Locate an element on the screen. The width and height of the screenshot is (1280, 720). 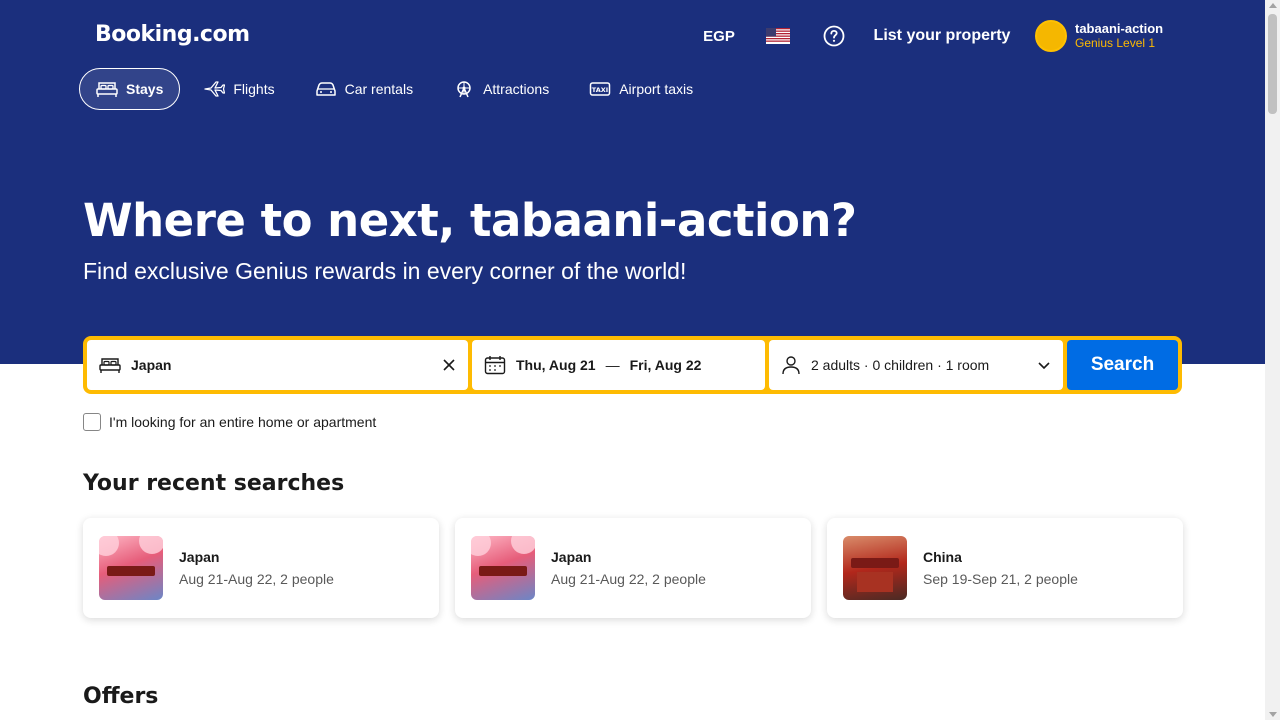
svg-text: TAXI is located at coordinates (600, 90).